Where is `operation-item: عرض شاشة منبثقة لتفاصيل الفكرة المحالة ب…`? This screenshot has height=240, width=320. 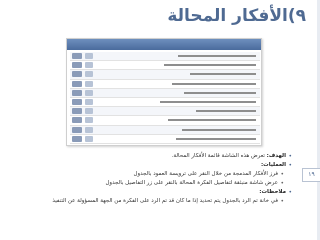 operation-item: عرض شاشة منبثقة لتفاصيل الفكرة المحالة ب… is located at coordinates (157, 183).